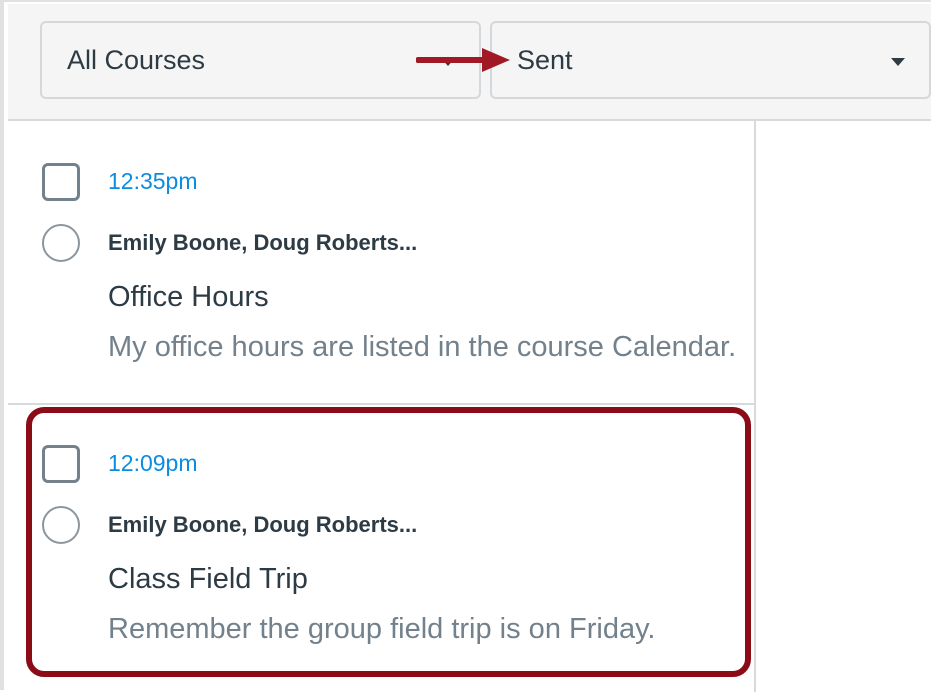  I want to click on mailbox-filter-value: Sent, so click(545, 59).